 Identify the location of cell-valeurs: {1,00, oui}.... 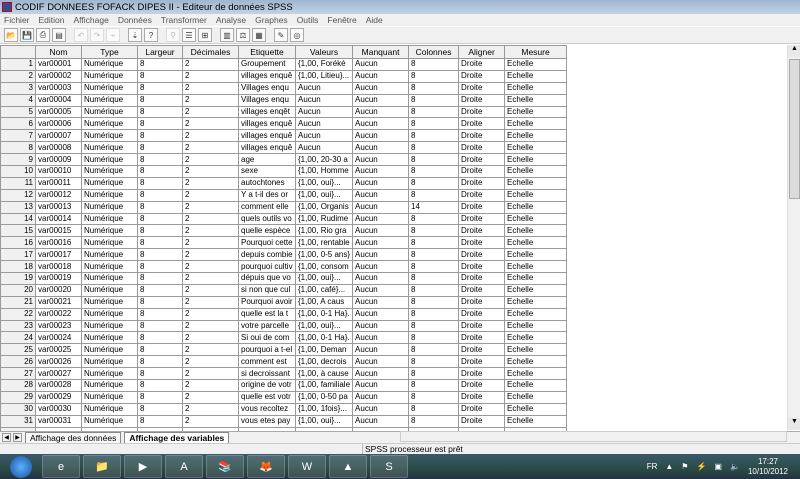
(324, 183).